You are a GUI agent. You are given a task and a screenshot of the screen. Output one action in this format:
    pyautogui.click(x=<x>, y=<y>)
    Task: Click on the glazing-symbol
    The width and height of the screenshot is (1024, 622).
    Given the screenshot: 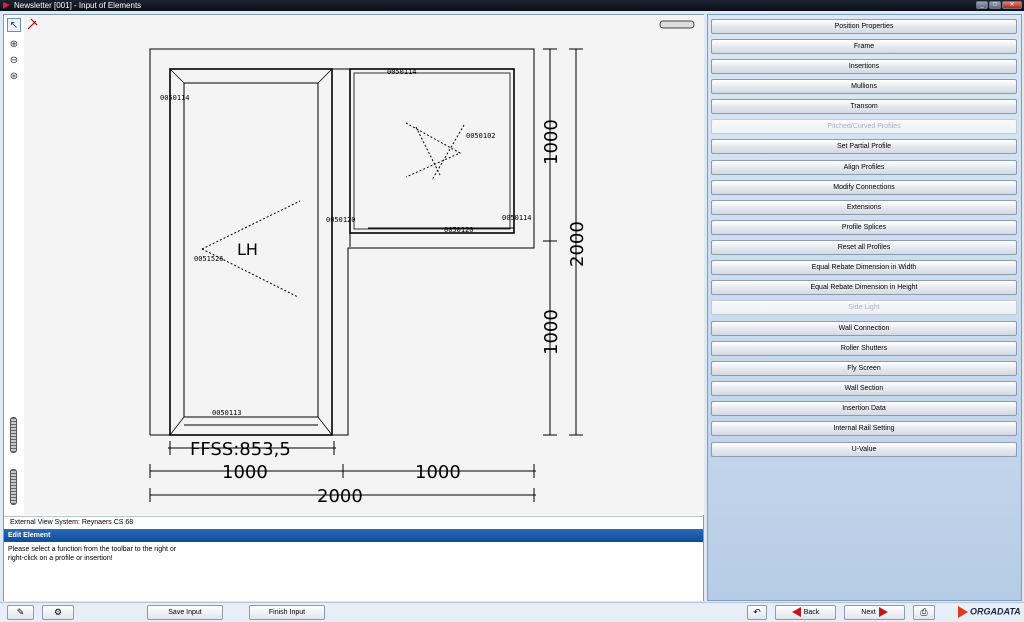 What is the action you would take?
    pyautogui.click(x=435, y=151)
    